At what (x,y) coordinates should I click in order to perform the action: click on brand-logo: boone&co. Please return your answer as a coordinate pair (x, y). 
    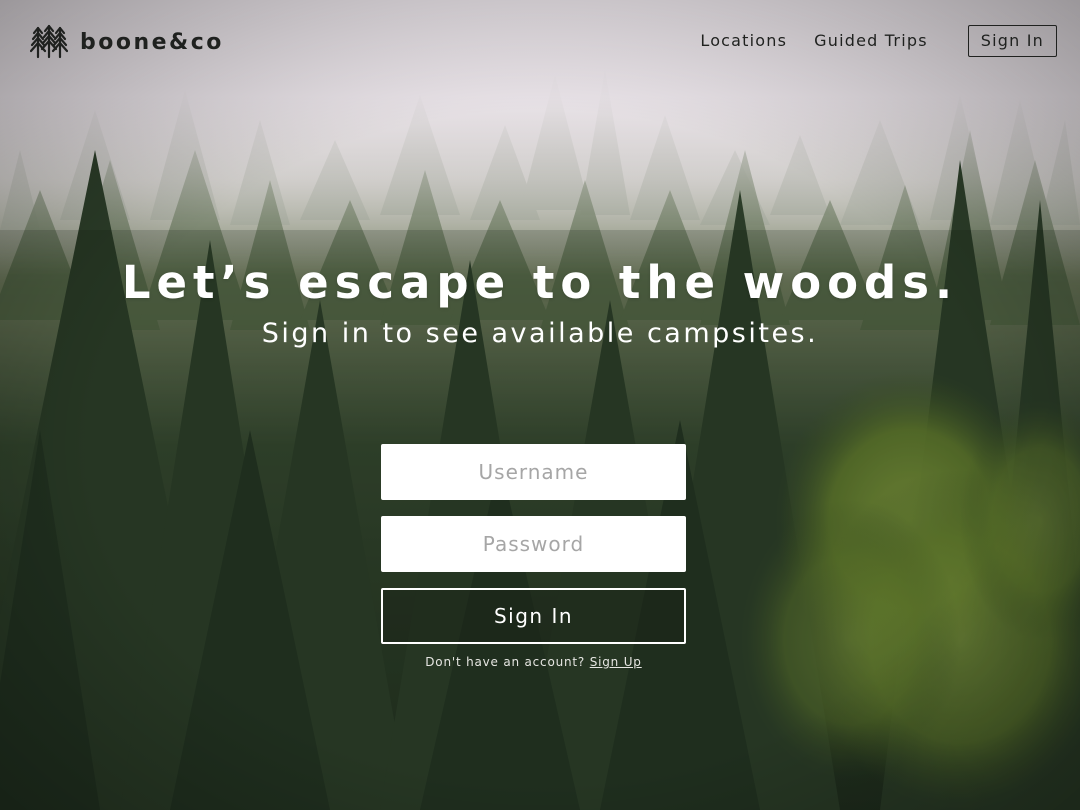
    Looking at the image, I should click on (127, 42).